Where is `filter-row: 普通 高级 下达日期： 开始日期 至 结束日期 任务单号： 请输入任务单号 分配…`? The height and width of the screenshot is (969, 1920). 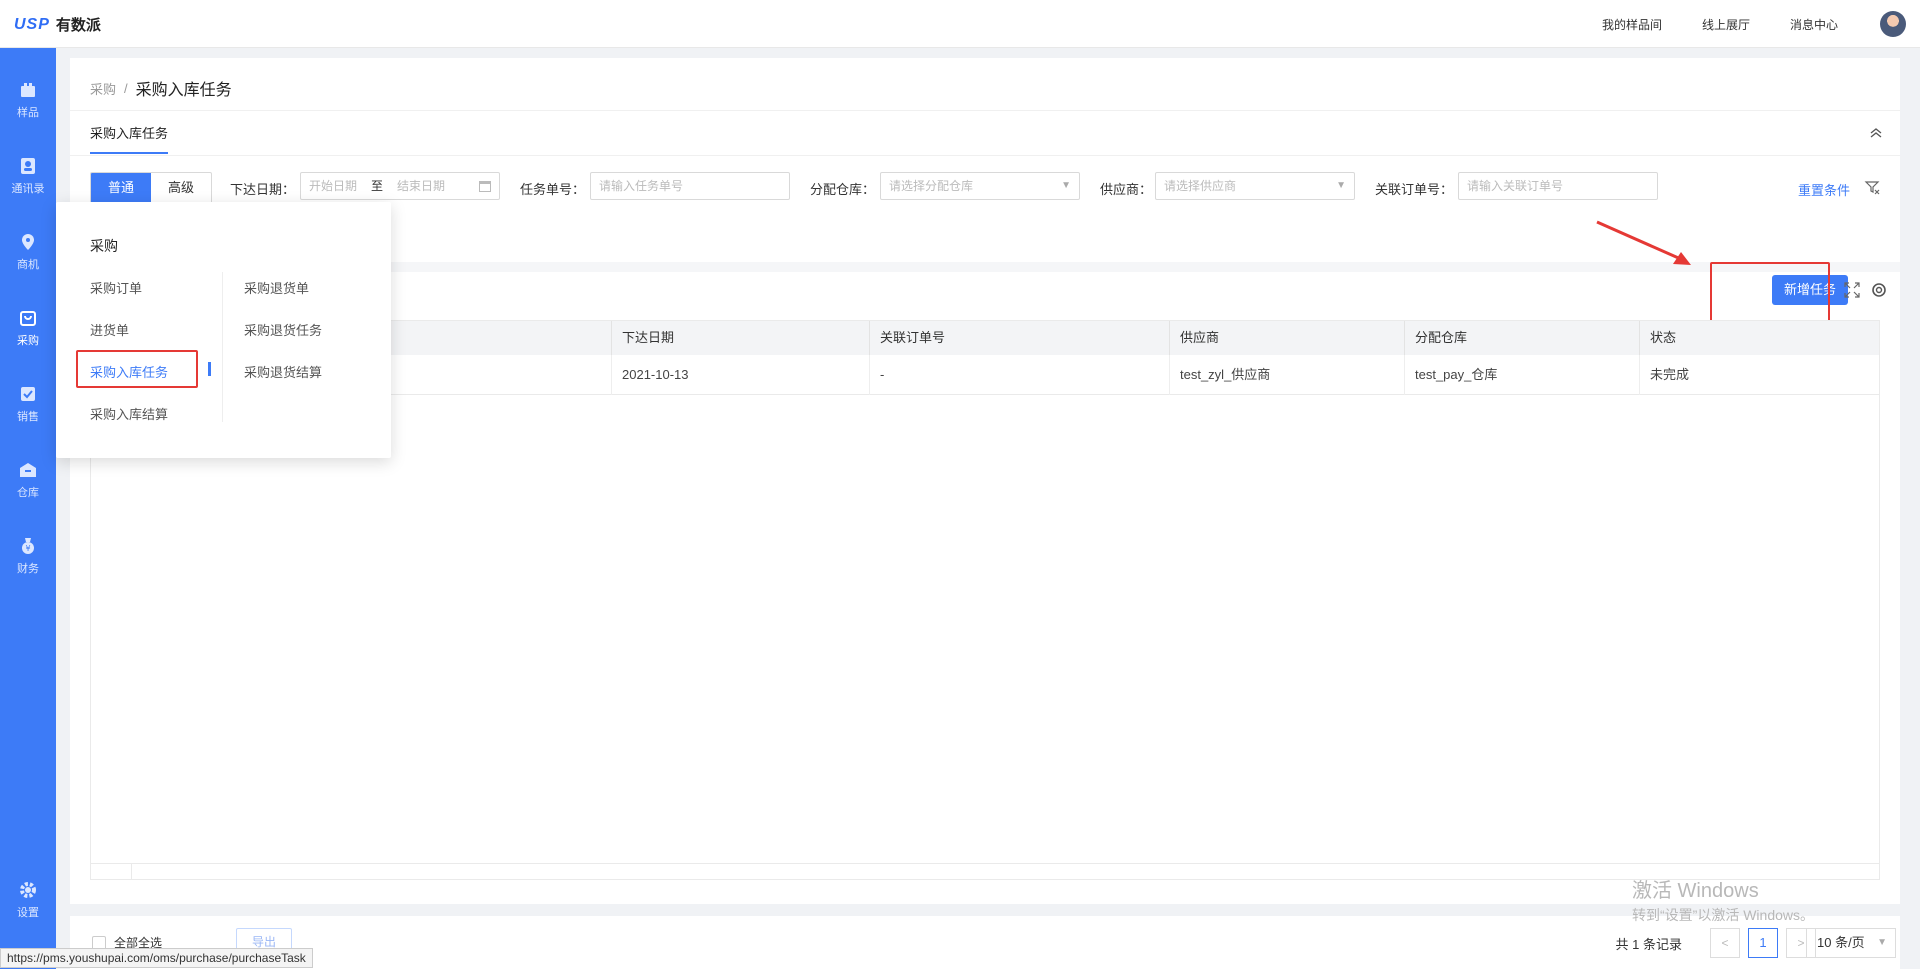 filter-row: 普通 高级 下达日期： 开始日期 至 结束日期 任务单号： 请输入任务单号 分配… is located at coordinates (985, 188).